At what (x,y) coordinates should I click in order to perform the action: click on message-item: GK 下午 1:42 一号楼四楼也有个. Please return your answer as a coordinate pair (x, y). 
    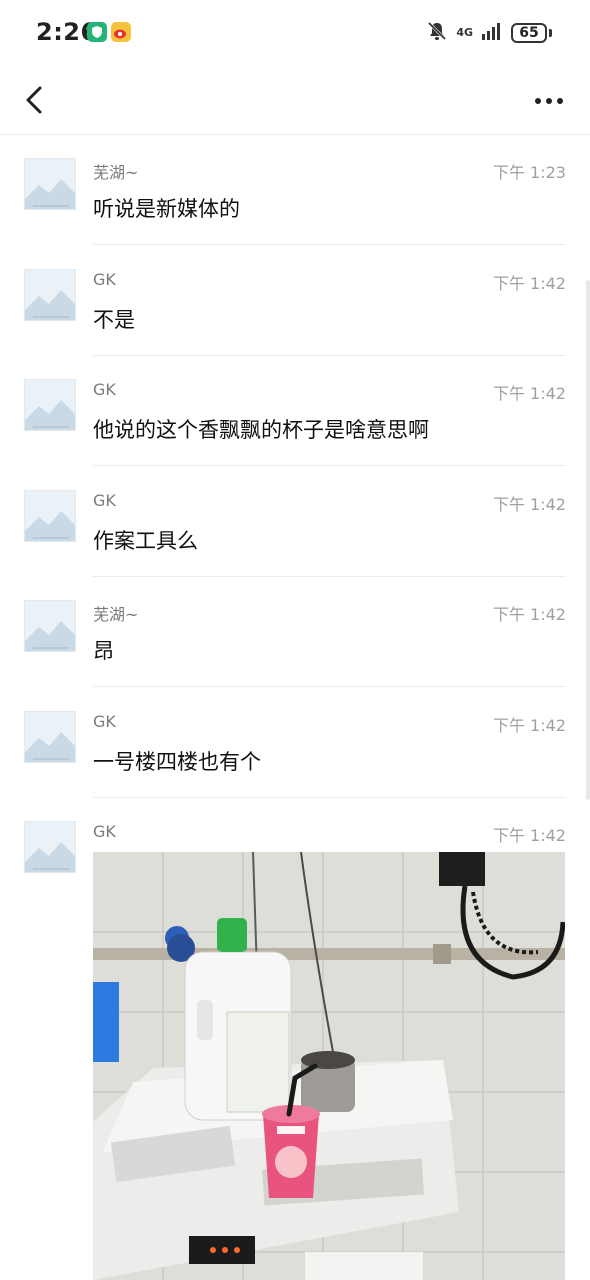
    Looking at the image, I should click on (295, 753).